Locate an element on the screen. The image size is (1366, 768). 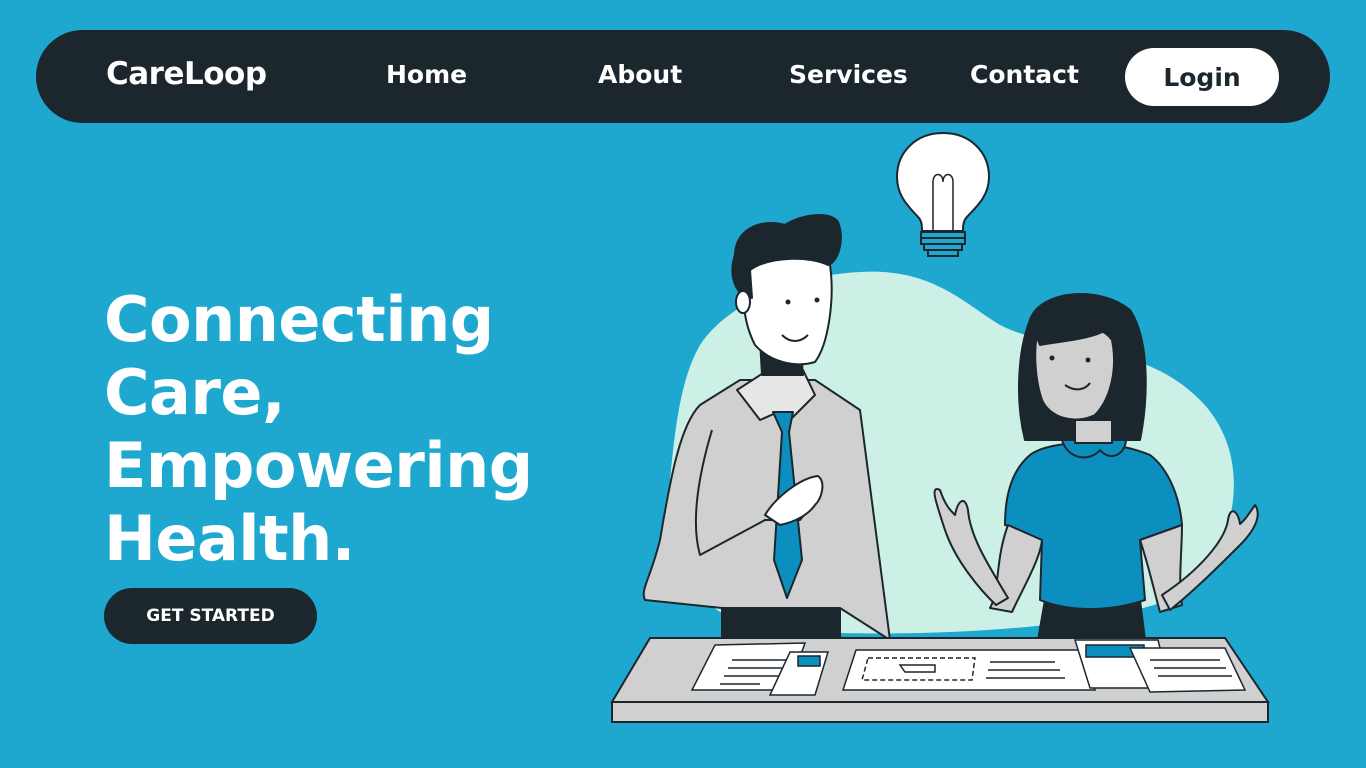
headline-line-2: Care, is located at coordinates (195, 392).